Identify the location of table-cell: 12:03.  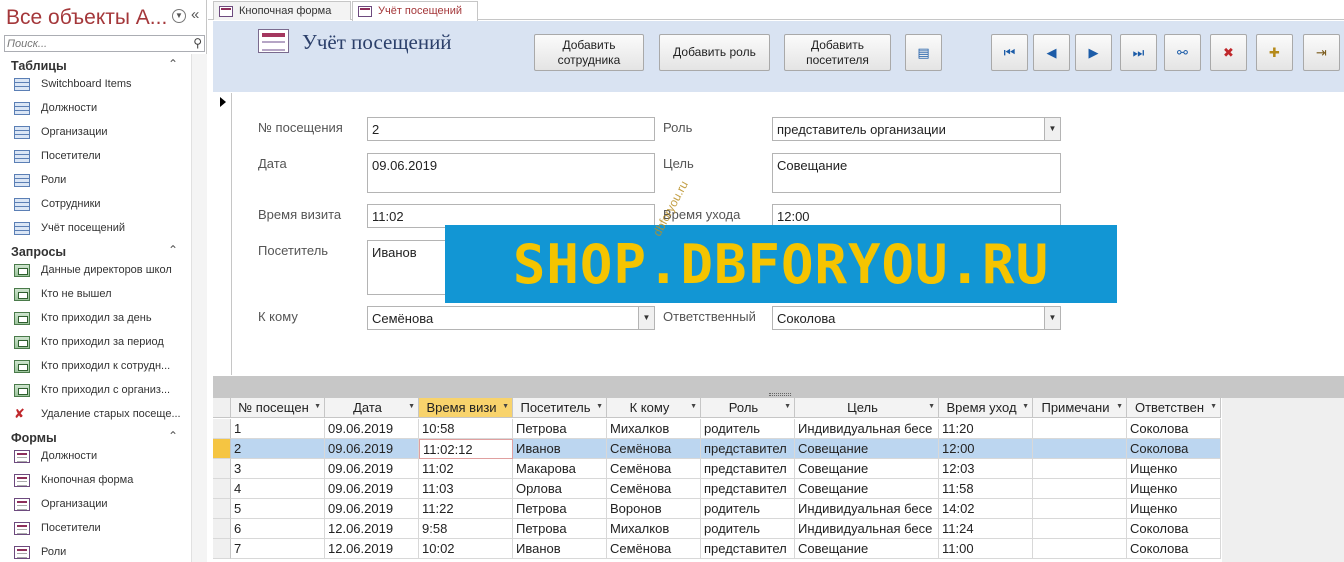
(986, 469).